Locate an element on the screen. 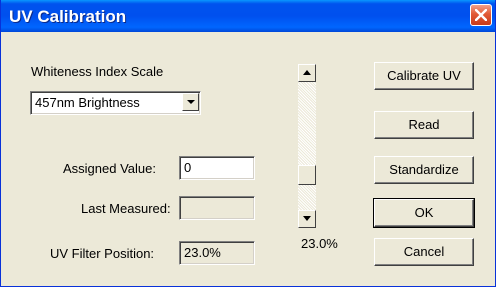  last-measured-label: Last Measured: is located at coordinates (126, 208).